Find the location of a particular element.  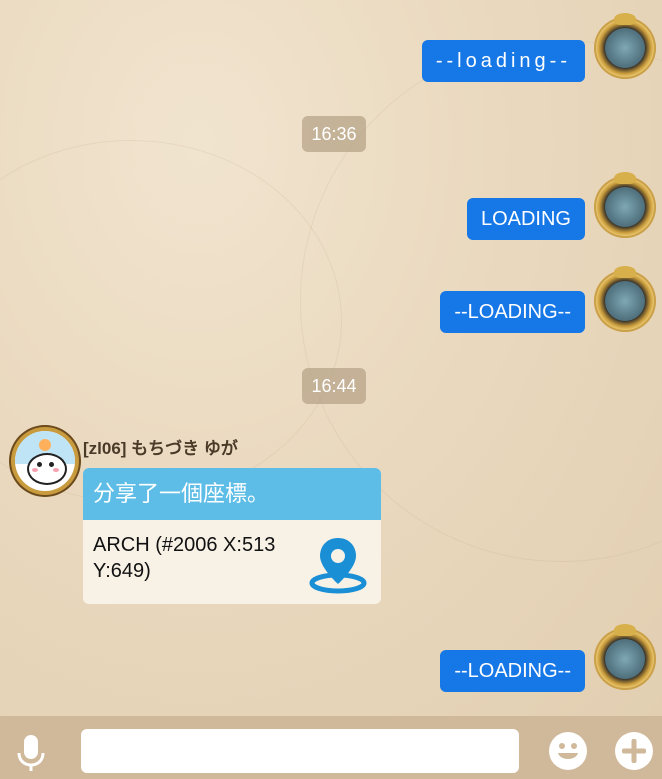

location-share-card: 分享了一個座標。 ARCH (#2006 X:513 Y:649) is located at coordinates (232, 536).